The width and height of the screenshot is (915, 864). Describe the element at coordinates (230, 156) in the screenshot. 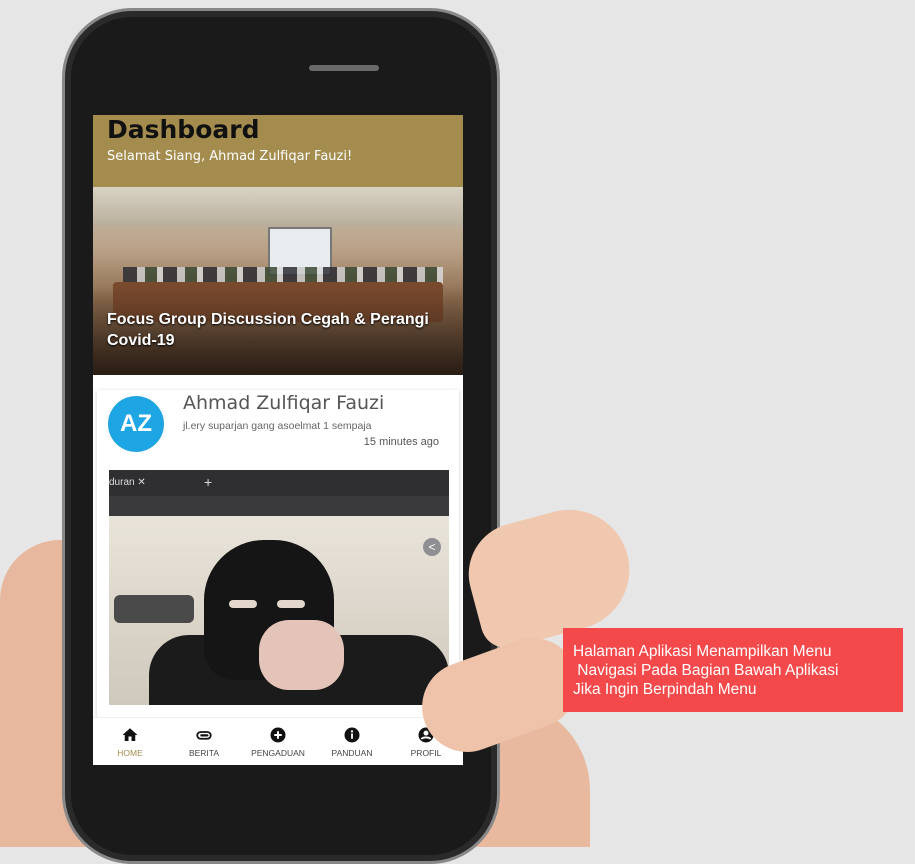

I see `greeting-text: Selamat Siang, Ahmad Zulfiqar Fauzi!` at that location.